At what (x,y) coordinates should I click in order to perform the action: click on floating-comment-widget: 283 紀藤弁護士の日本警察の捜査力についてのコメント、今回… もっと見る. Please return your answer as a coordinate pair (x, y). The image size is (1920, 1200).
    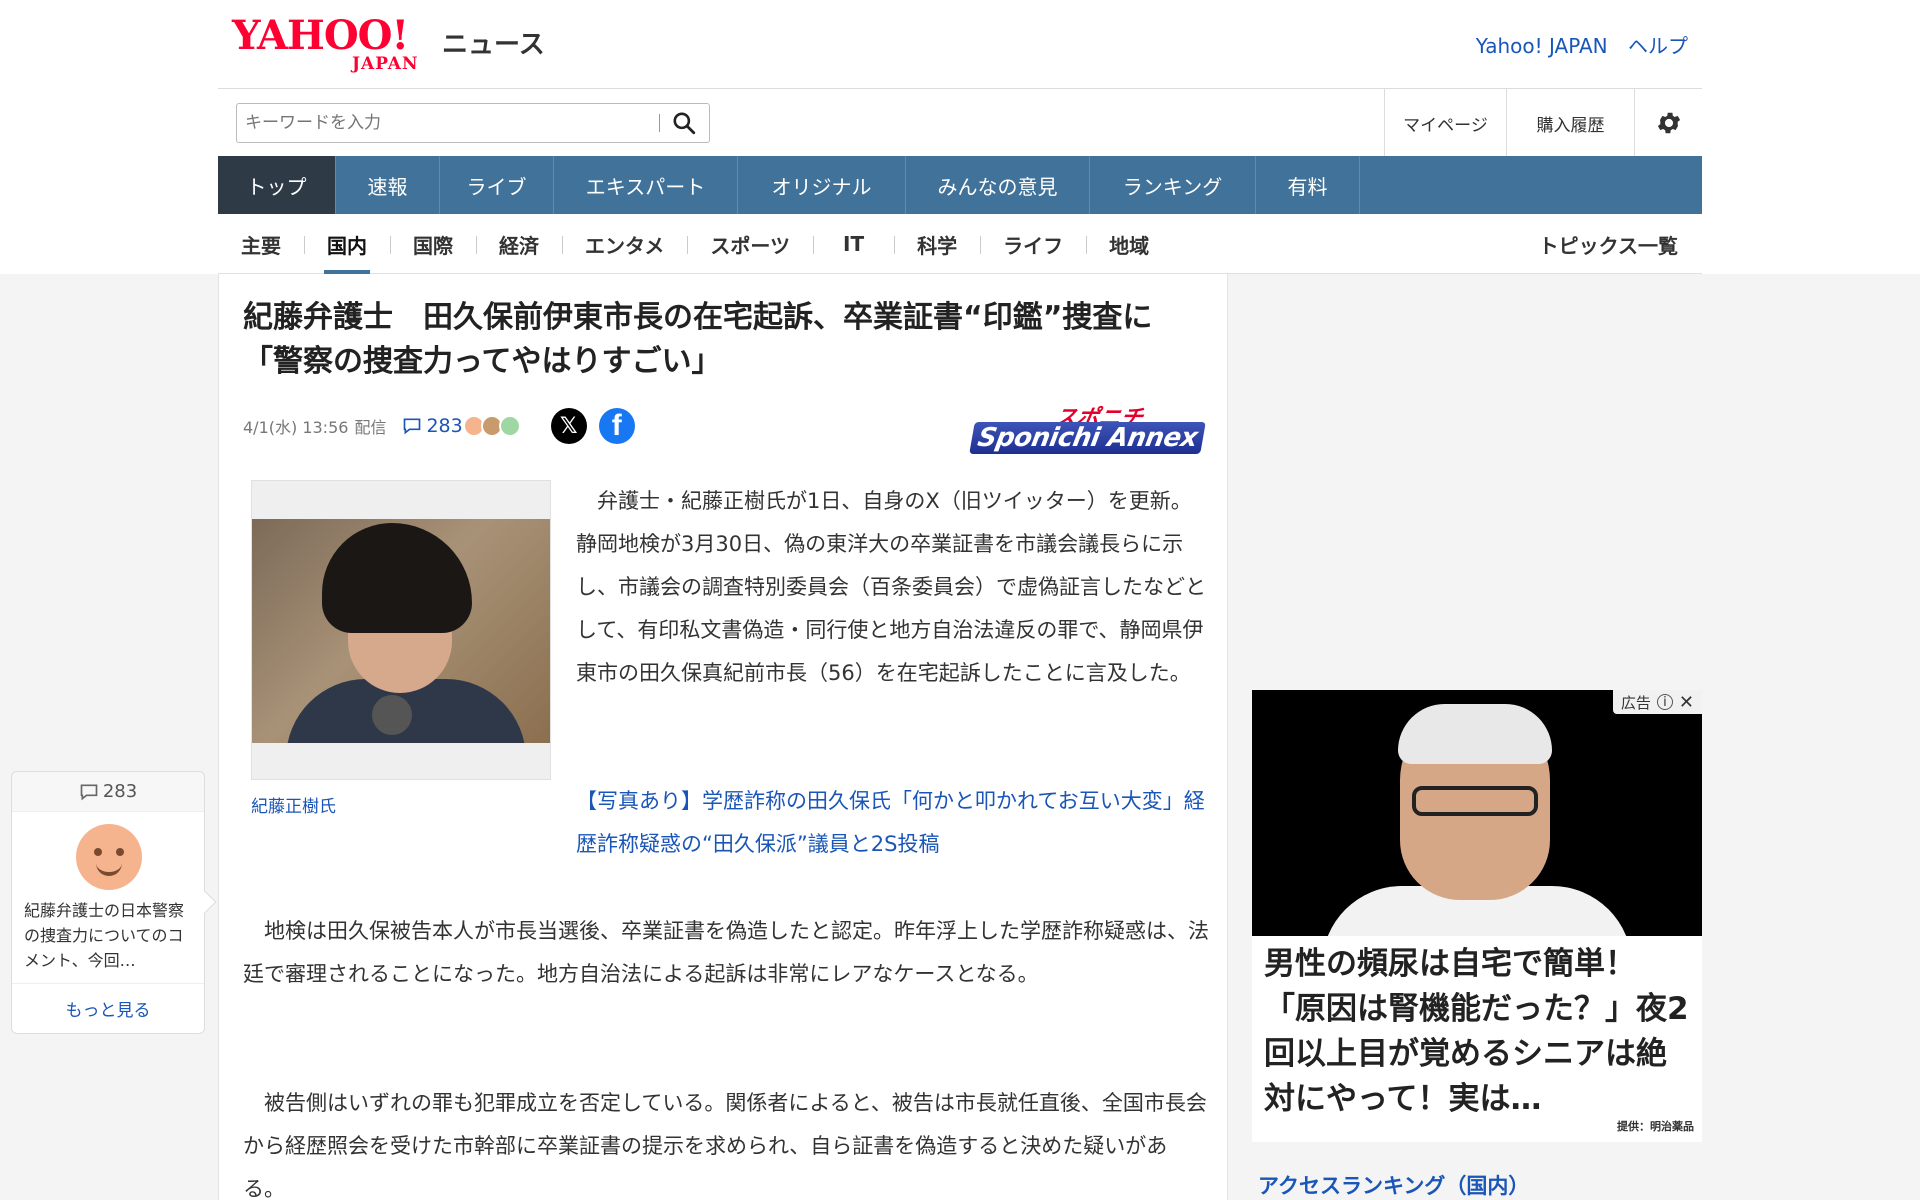
    Looking at the image, I should click on (114, 902).